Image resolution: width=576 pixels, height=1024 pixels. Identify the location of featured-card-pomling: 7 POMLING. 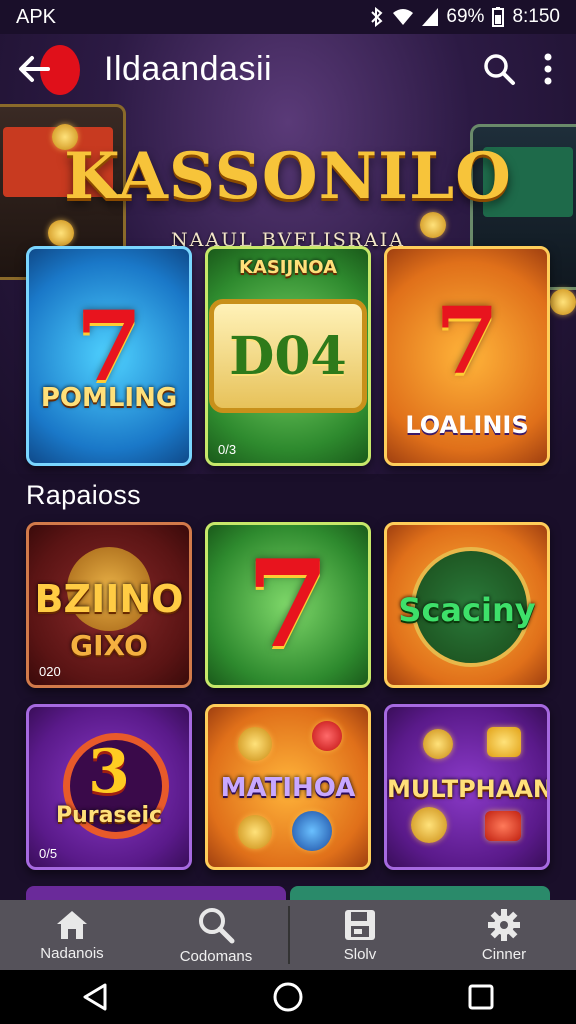
(109, 356).